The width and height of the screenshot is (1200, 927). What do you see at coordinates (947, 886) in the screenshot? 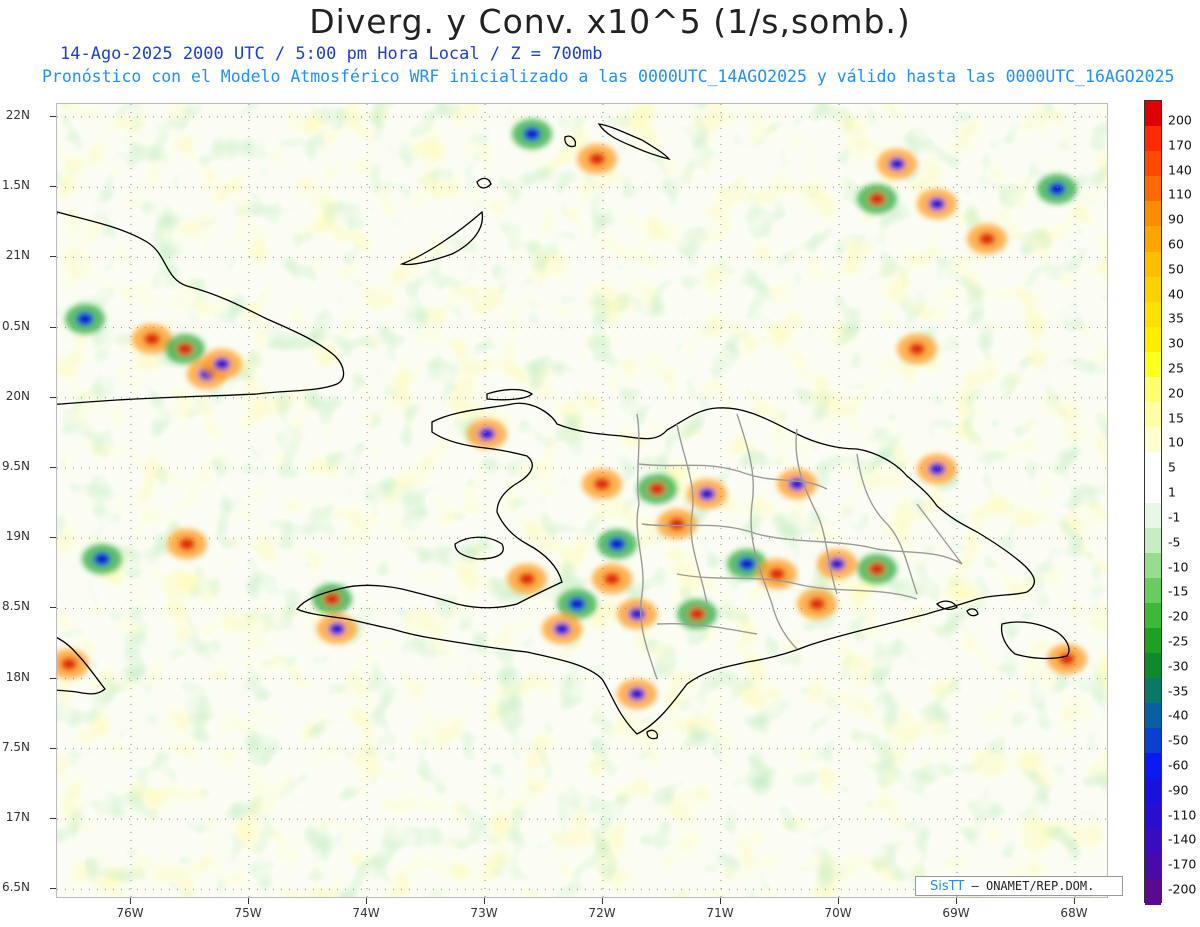
I see `sistt-logo: SisTT` at bounding box center [947, 886].